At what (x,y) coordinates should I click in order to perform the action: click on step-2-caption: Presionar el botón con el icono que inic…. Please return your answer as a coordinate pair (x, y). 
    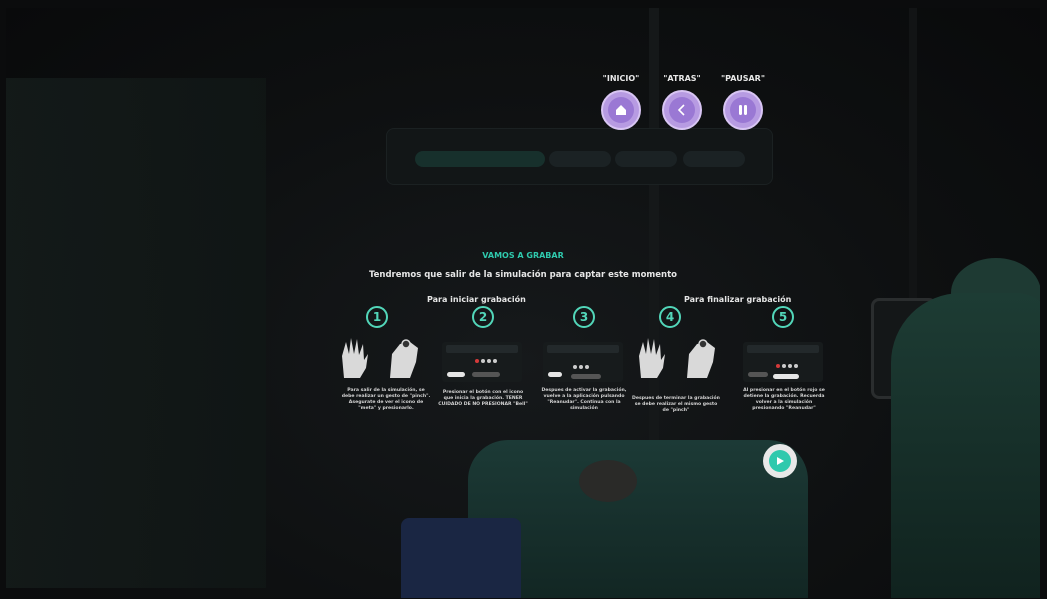
    Looking at the image, I should click on (483, 398).